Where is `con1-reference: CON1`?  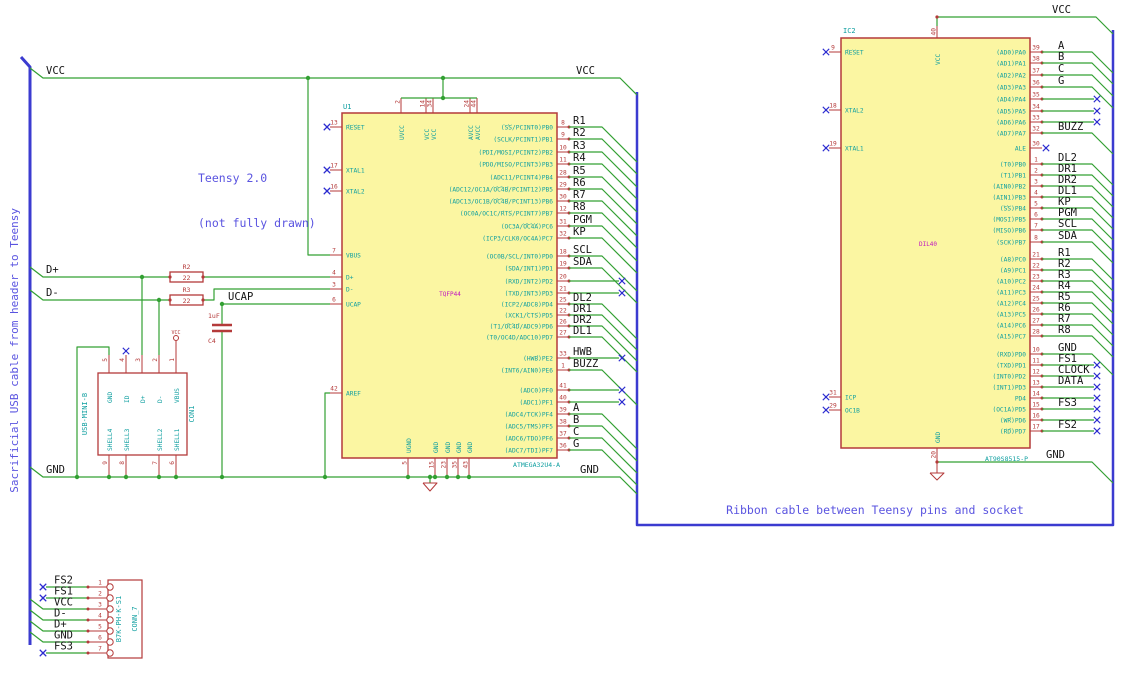 con1-reference: CON1 is located at coordinates (192, 414).